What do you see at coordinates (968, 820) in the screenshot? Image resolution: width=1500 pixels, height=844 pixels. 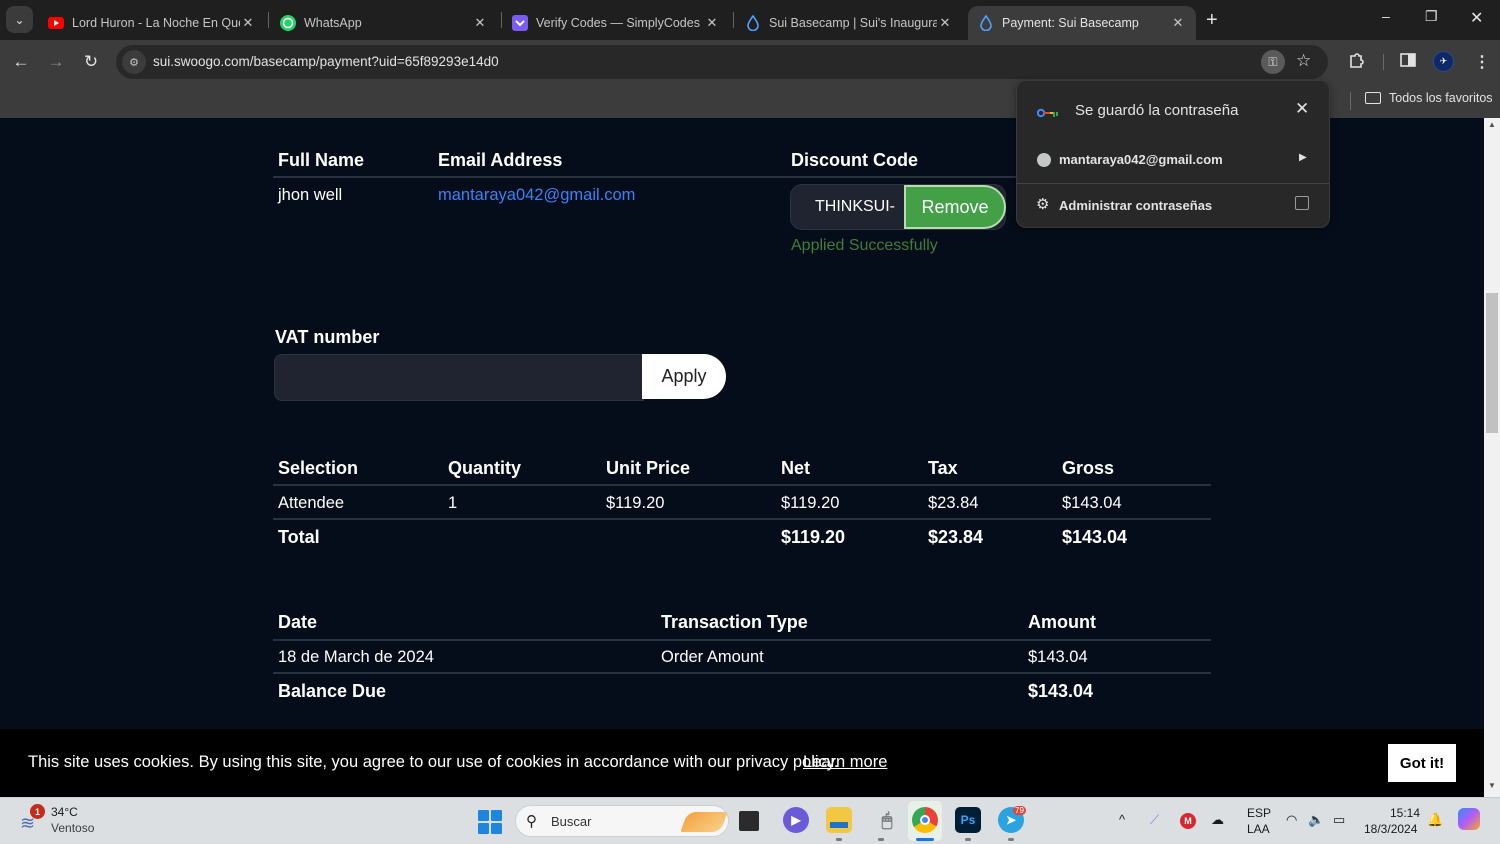 I see `photoshop-icon: Ps` at bounding box center [968, 820].